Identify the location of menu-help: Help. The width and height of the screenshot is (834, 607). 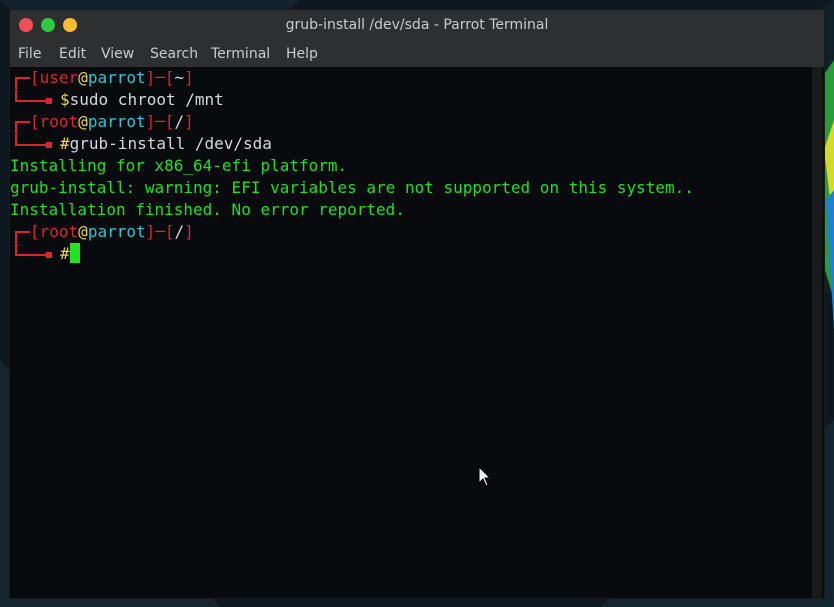
(302, 54).